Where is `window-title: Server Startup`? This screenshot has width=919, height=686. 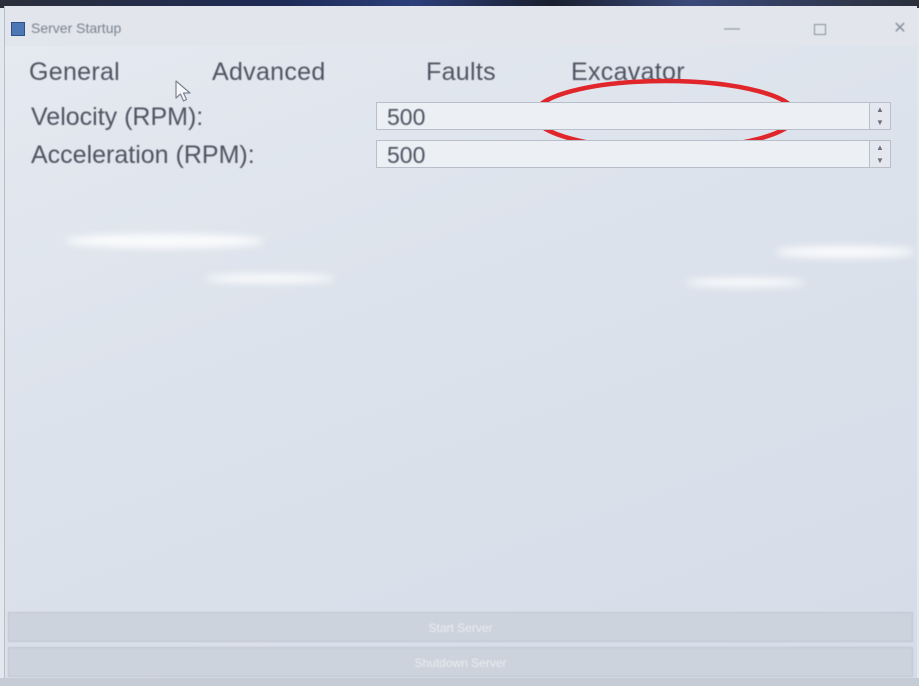 window-title: Server Startup is located at coordinates (76, 28).